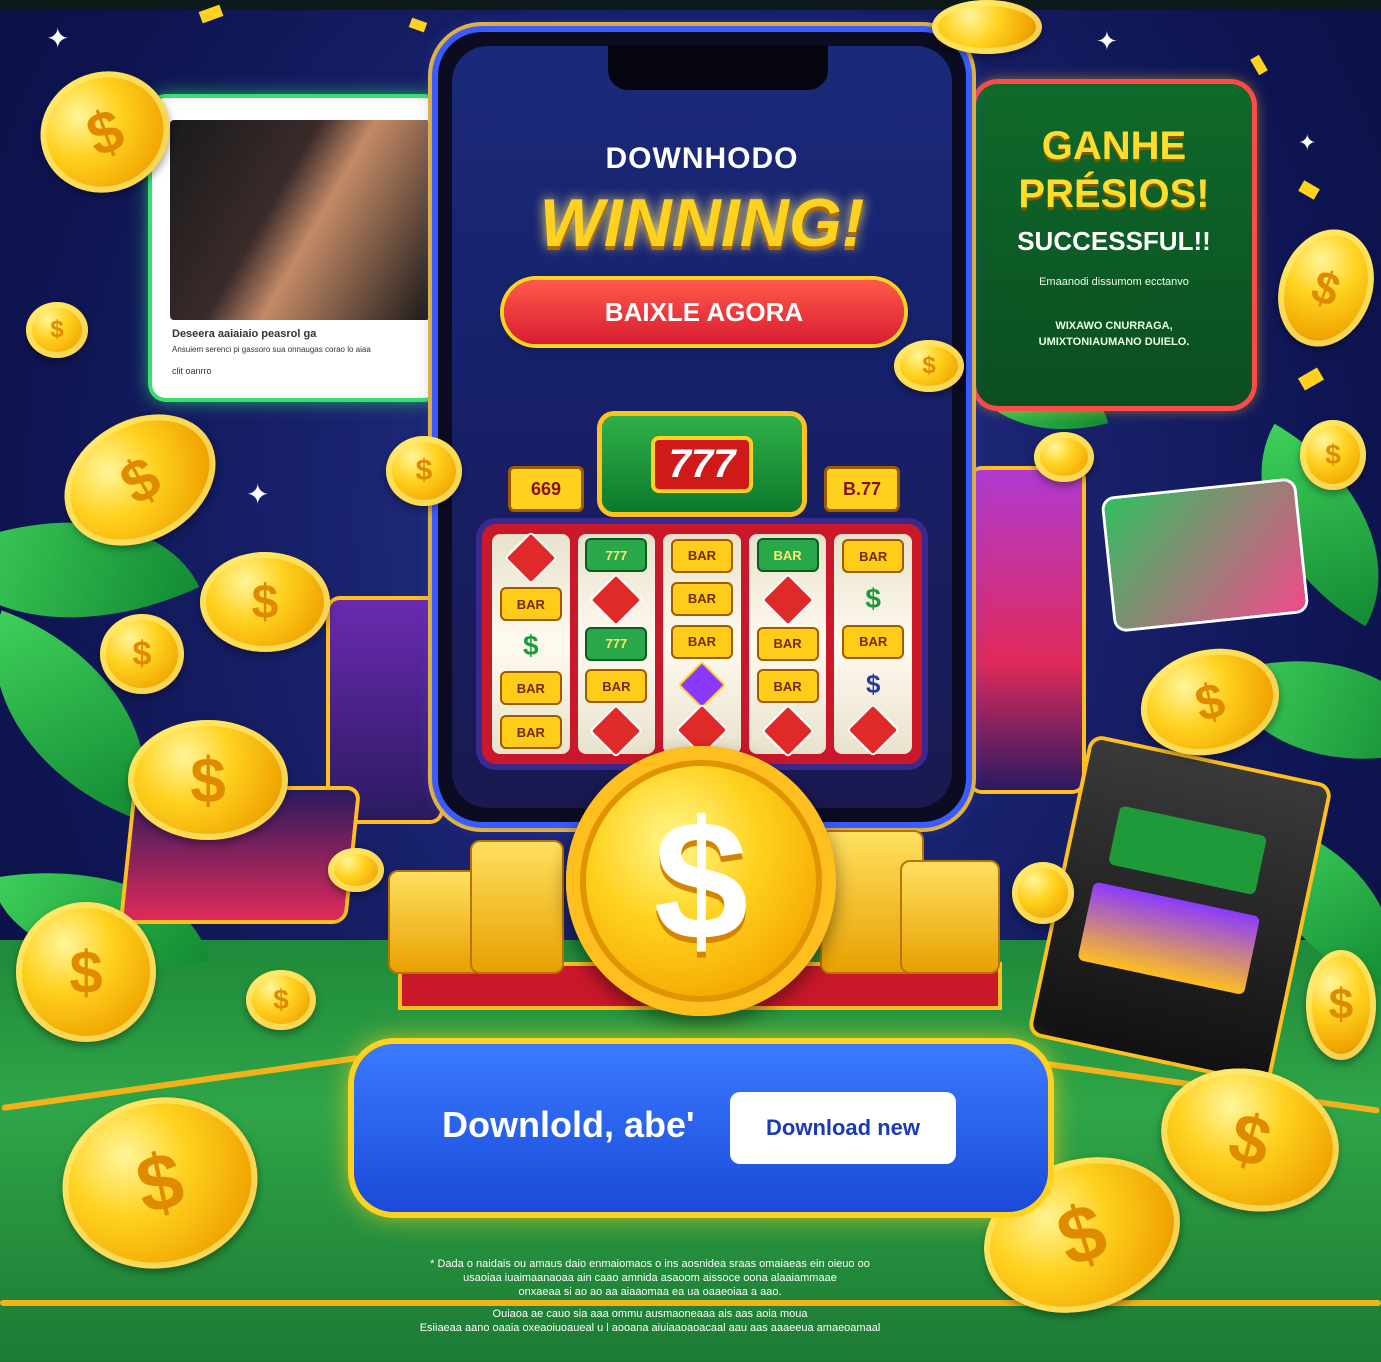  Describe the element at coordinates (1114, 282) in the screenshot. I see `prize-small-line1: Emaanodi dissumom ecctanvo` at that location.